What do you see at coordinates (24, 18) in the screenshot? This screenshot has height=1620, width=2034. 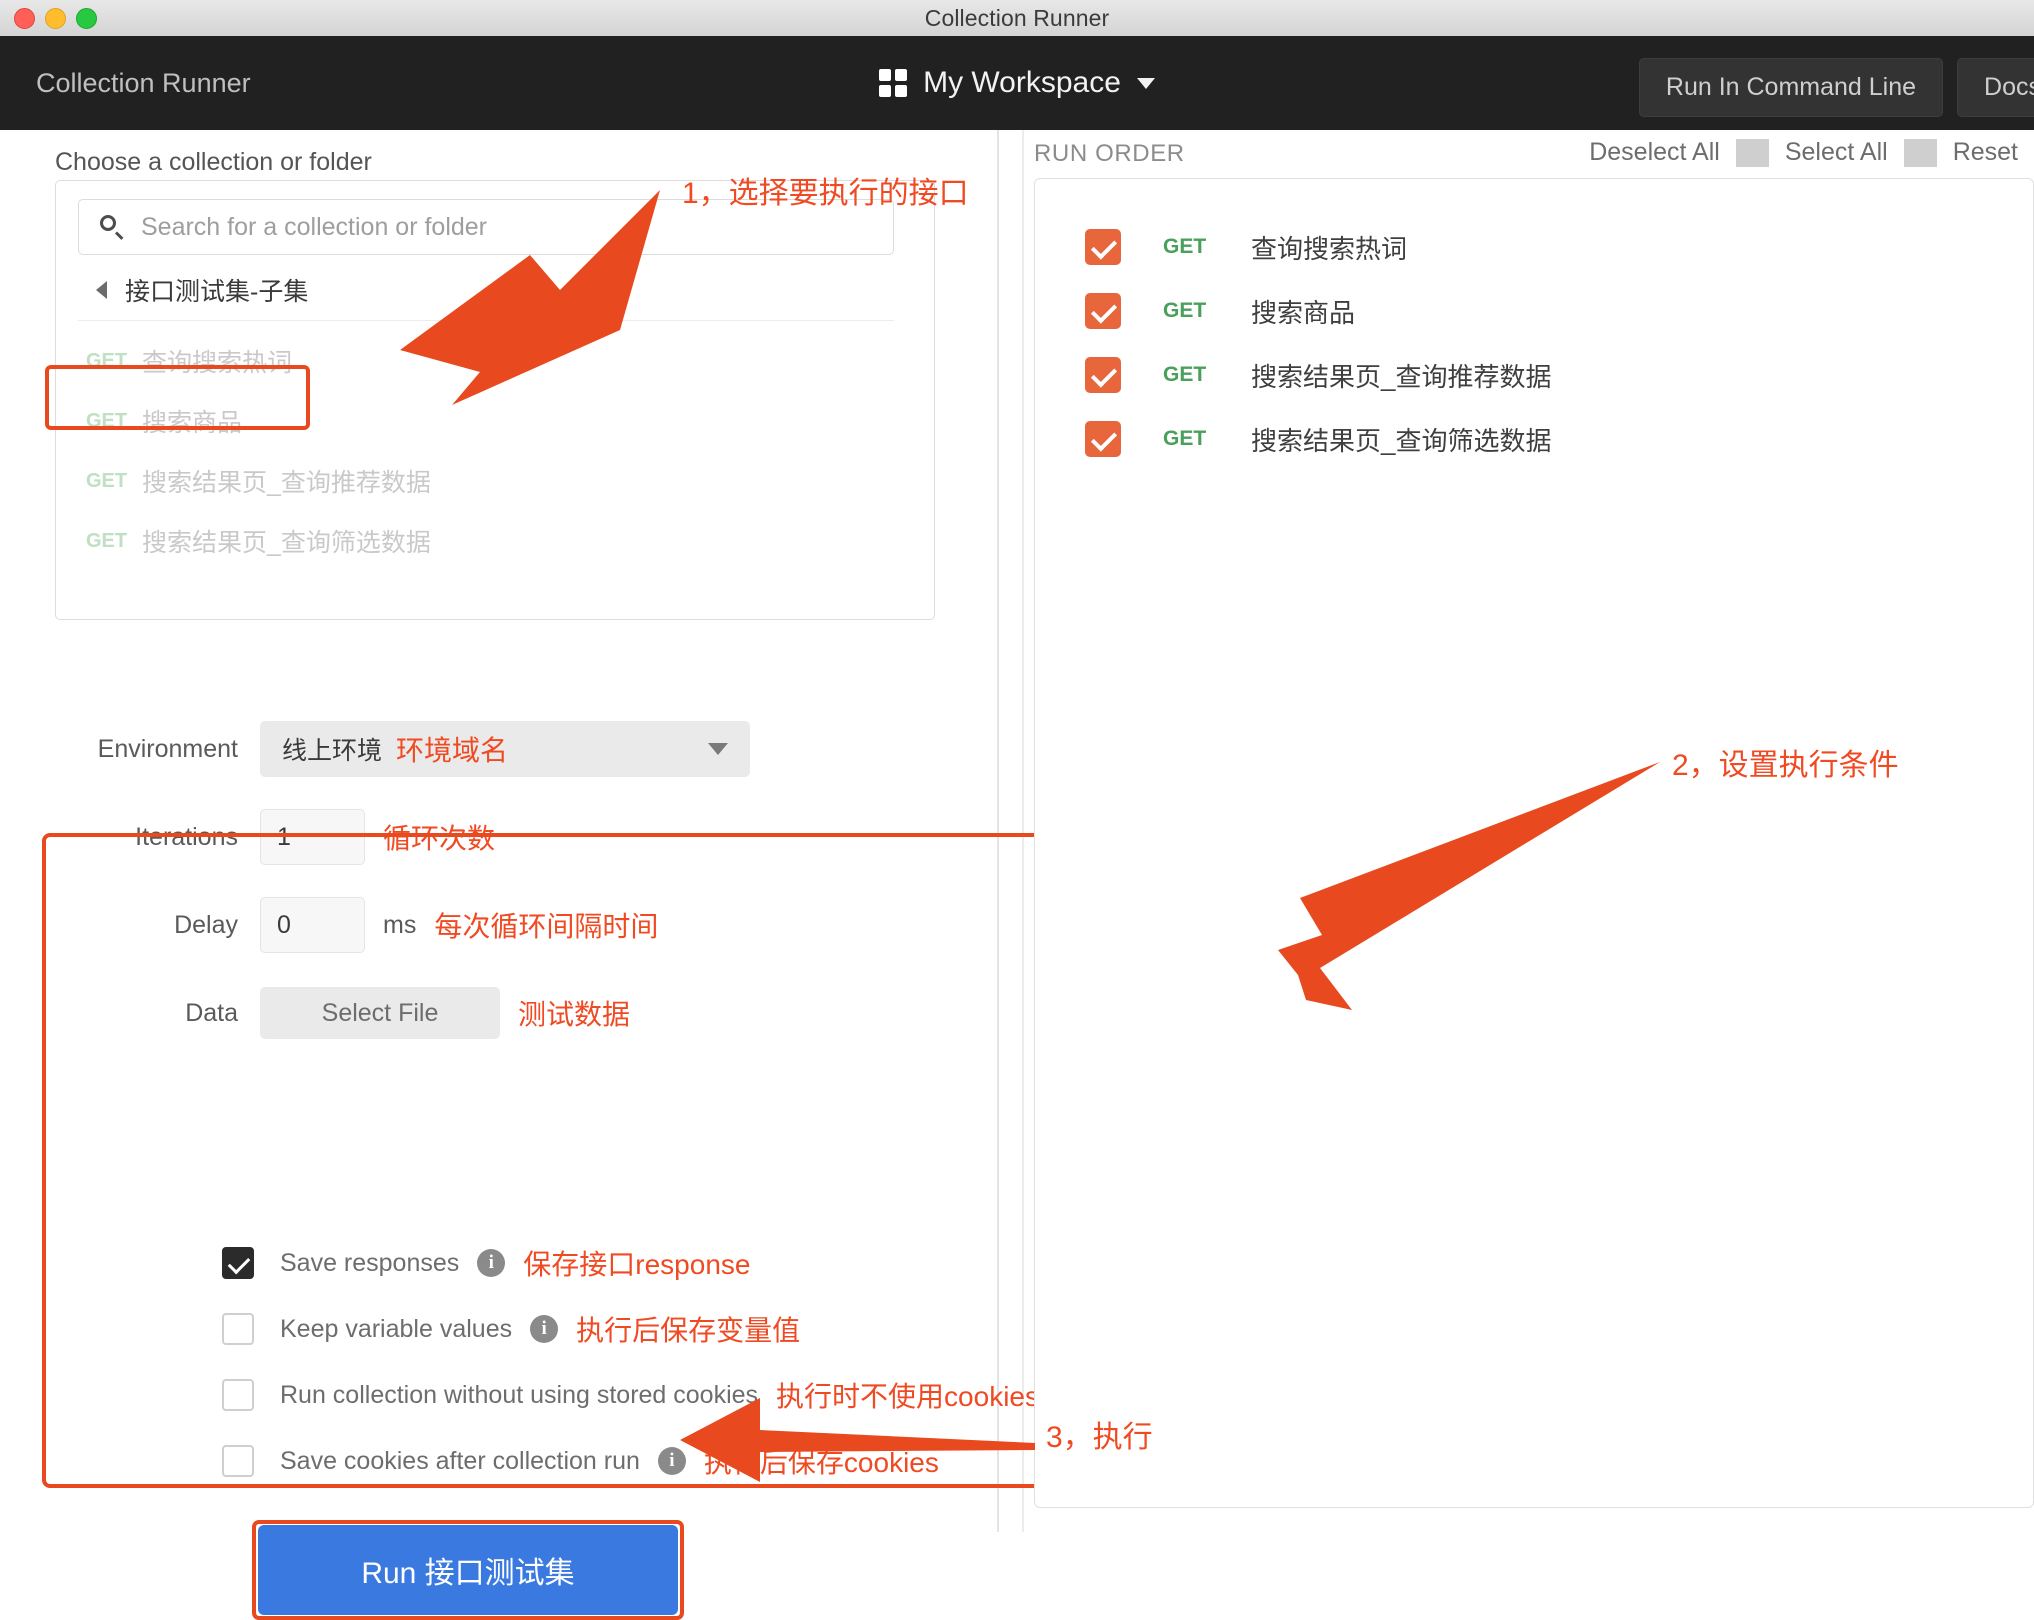 I see `close-window-button` at bounding box center [24, 18].